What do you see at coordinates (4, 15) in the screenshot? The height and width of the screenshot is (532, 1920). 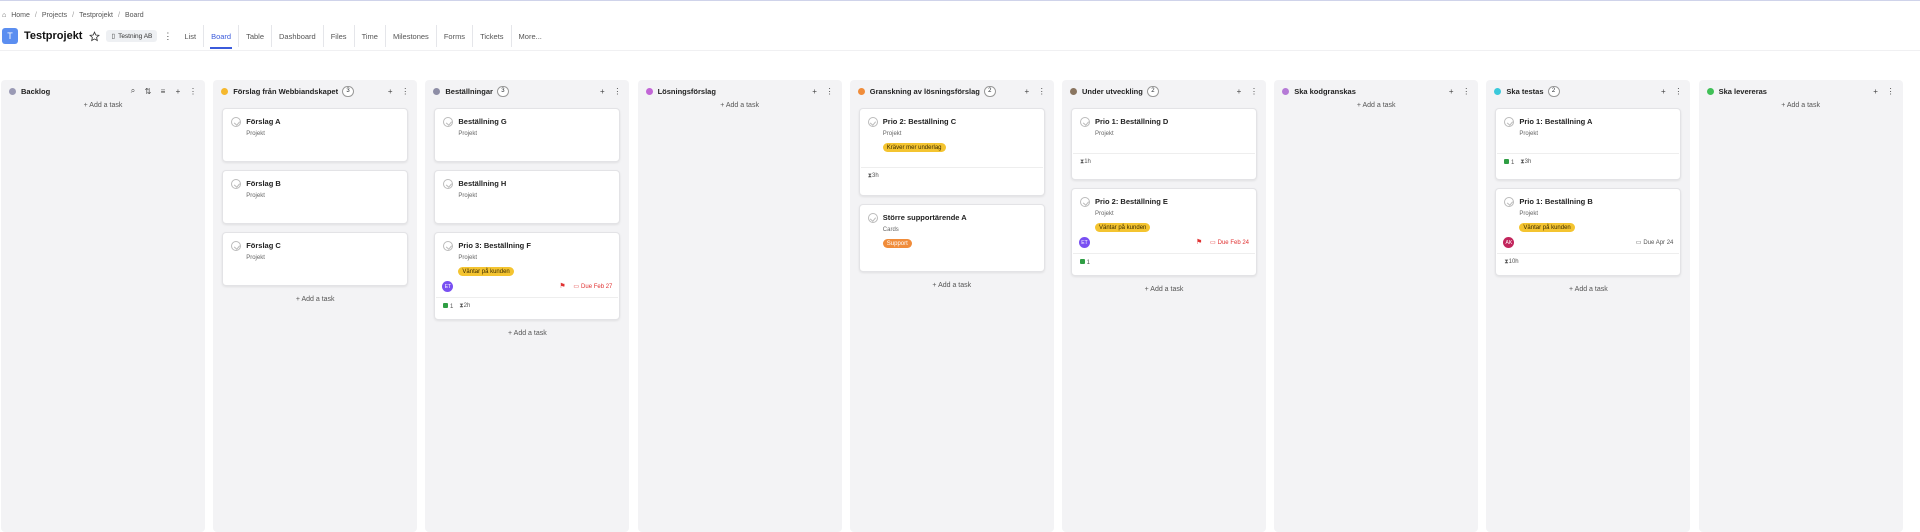 I see `home-icon: ⌂` at bounding box center [4, 15].